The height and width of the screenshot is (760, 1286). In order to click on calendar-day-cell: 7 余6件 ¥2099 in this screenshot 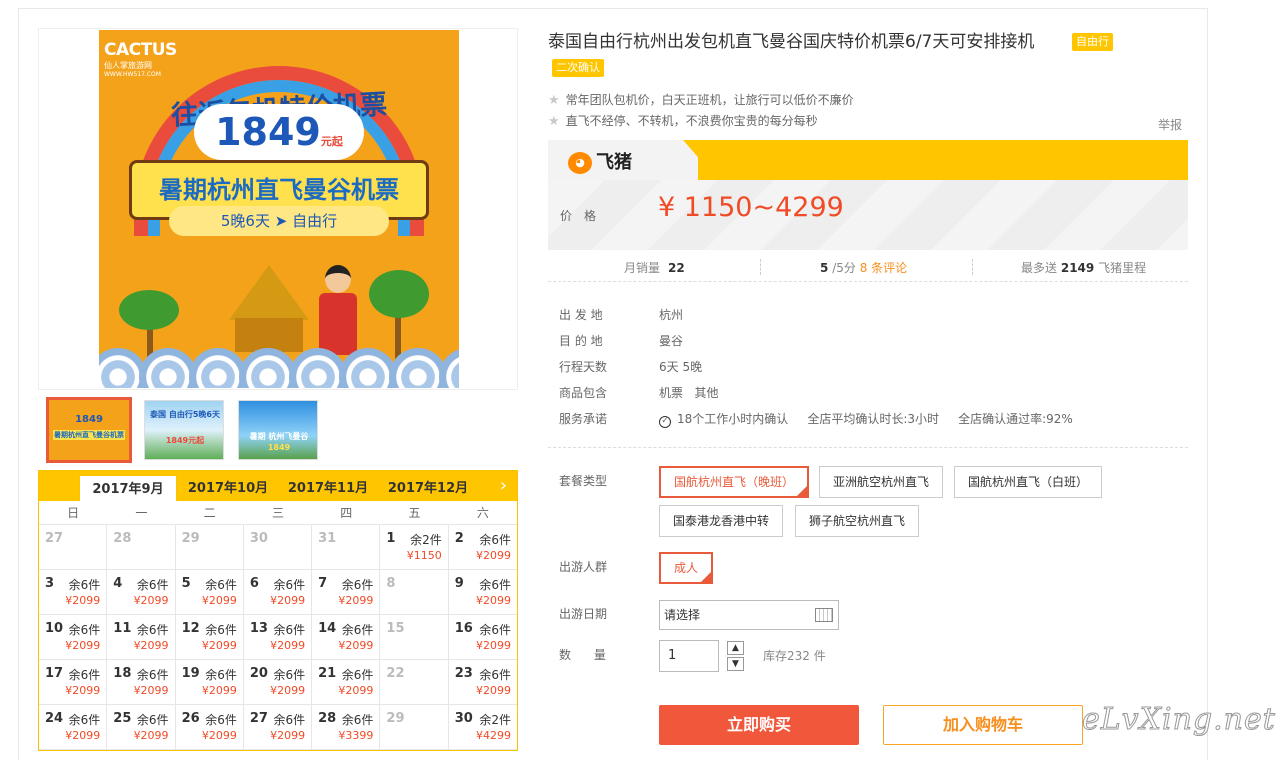, I will do `click(346, 592)`.